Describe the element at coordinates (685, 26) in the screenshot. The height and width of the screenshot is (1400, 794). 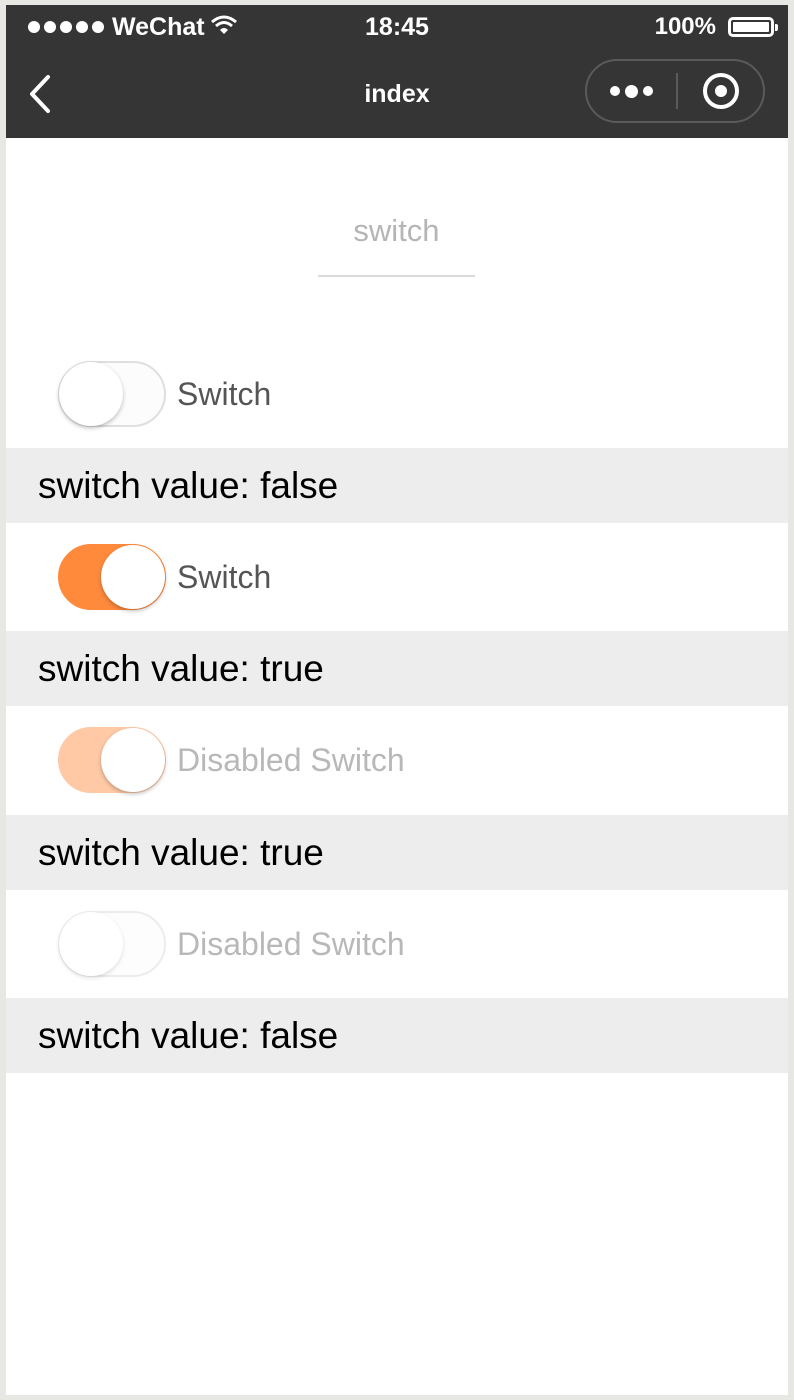
I see `battery-percent: 100%` at that location.